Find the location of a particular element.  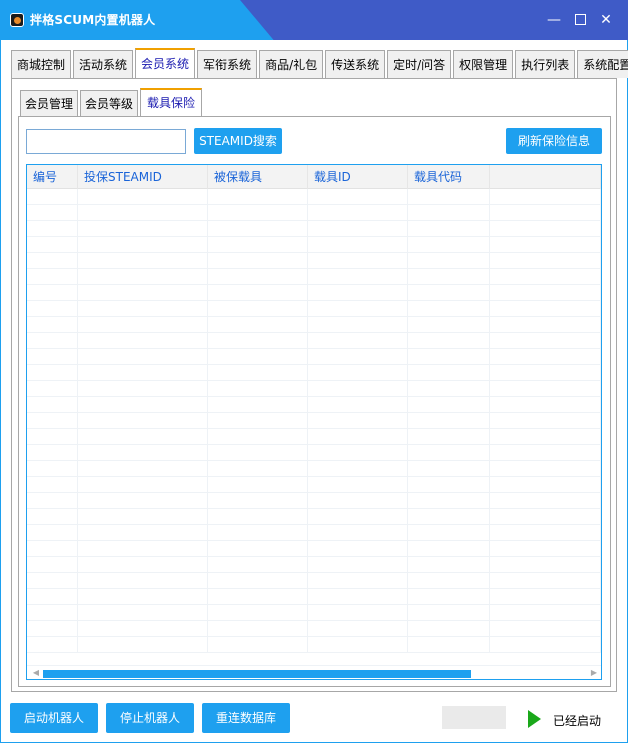

column-header-insured-vehicle: 被保载具 is located at coordinates (258, 177).